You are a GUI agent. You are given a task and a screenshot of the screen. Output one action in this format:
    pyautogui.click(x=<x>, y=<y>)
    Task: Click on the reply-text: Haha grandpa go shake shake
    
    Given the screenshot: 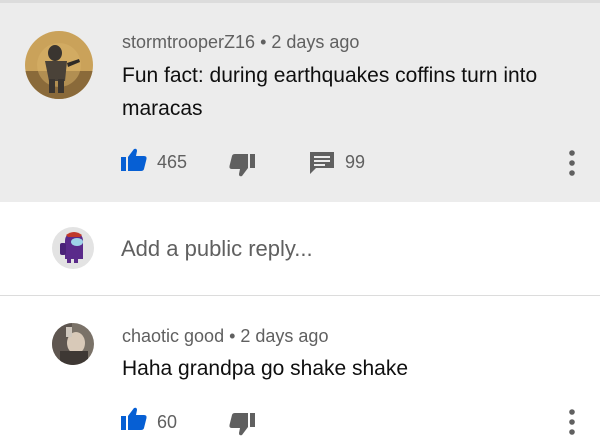 What is the action you would take?
    pyautogui.click(x=265, y=368)
    